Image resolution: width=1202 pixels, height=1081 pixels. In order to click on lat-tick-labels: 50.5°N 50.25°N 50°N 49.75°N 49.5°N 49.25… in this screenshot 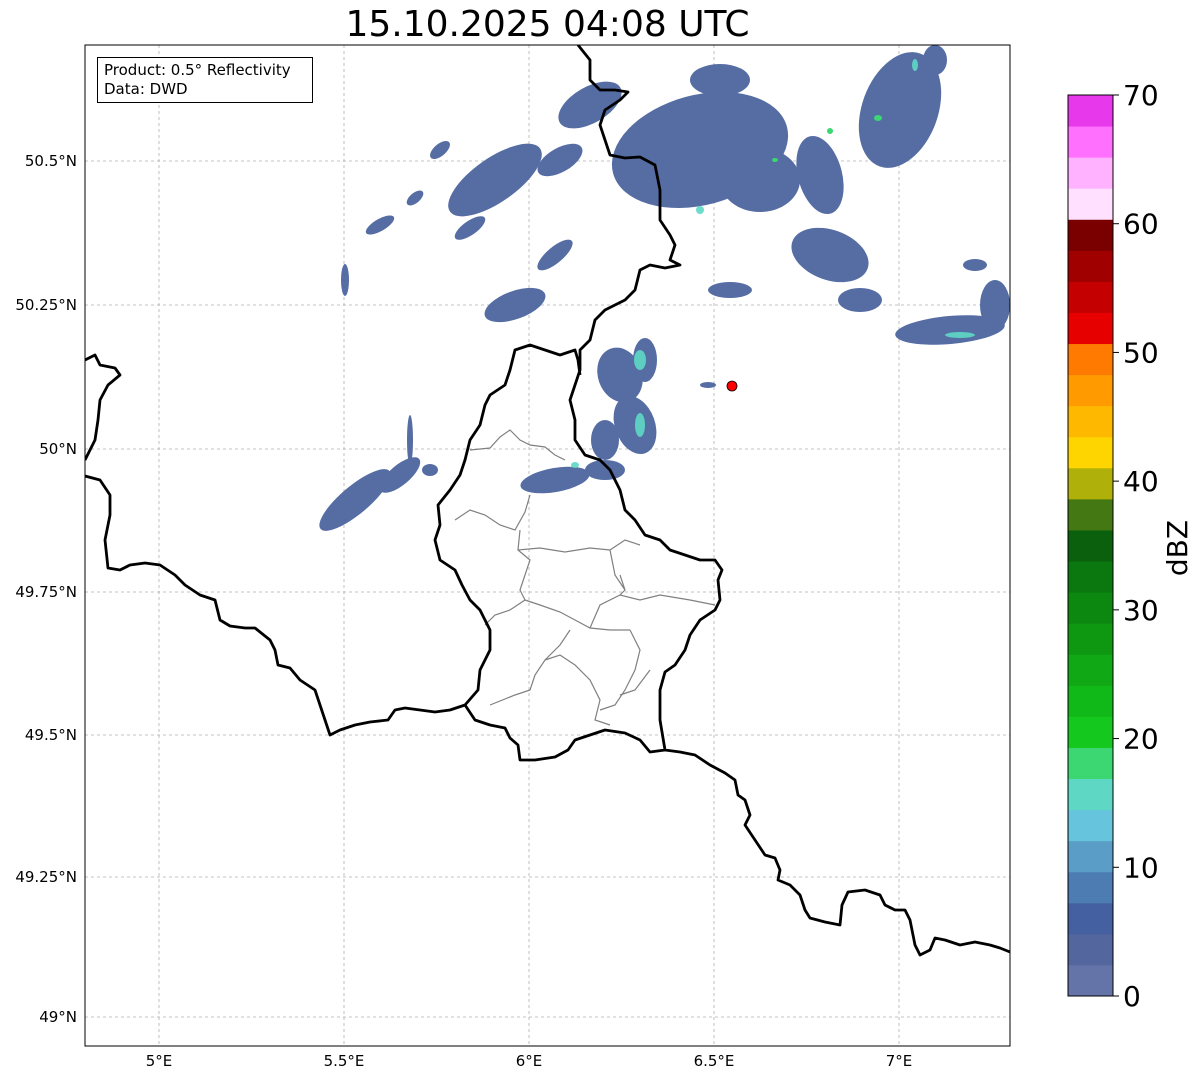, I will do `click(46, 589)`.